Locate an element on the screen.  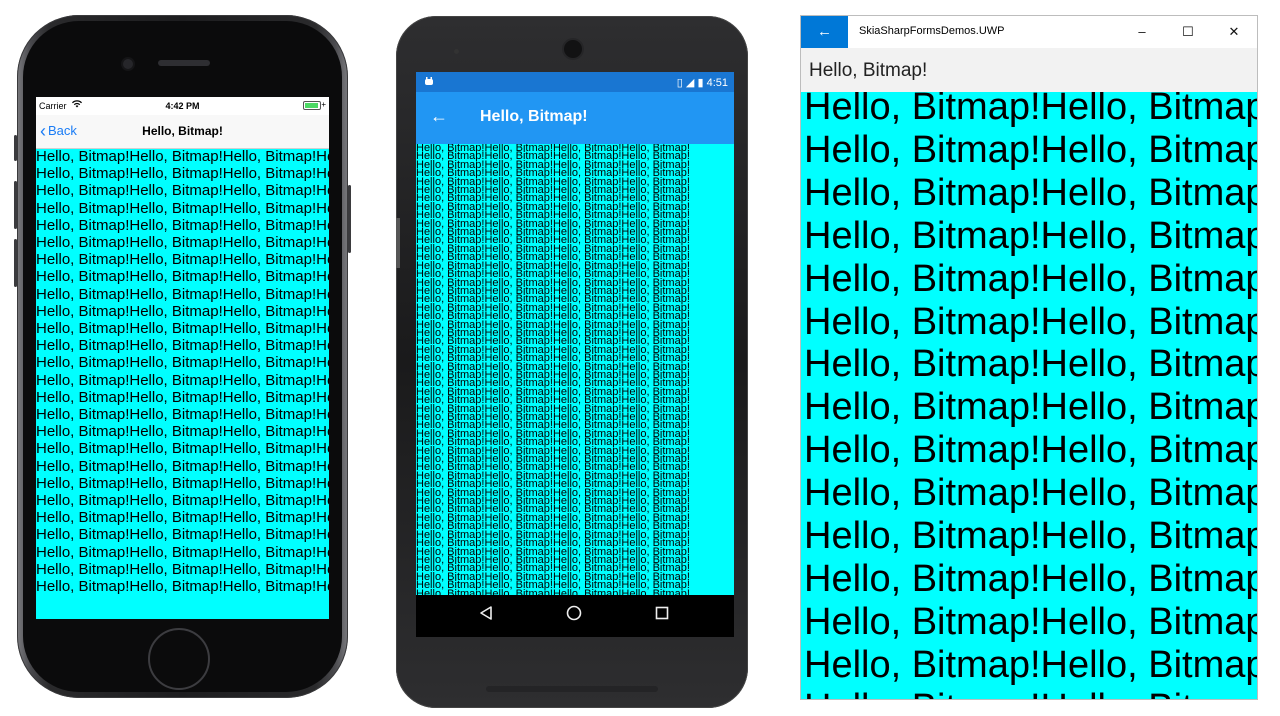
overview-square-icon is located at coordinates (662, 615).